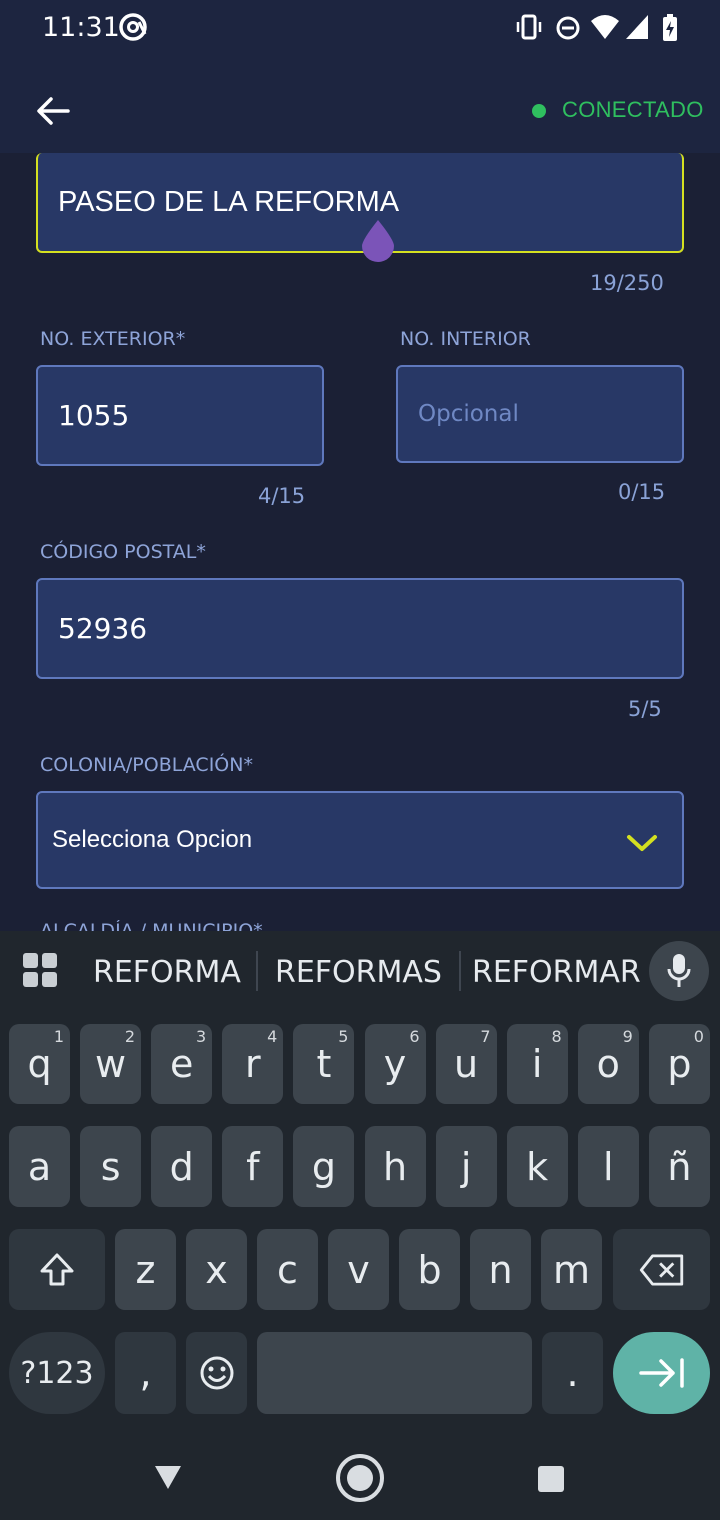 The height and width of the screenshot is (1520, 720). I want to click on key-label: q, so click(39, 1064).